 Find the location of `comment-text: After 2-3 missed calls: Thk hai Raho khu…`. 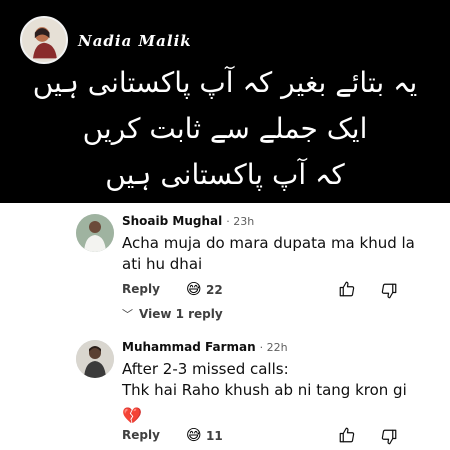

comment-text: After 2-3 missed calls: Thk hai Raho khu… is located at coordinates (272, 392).